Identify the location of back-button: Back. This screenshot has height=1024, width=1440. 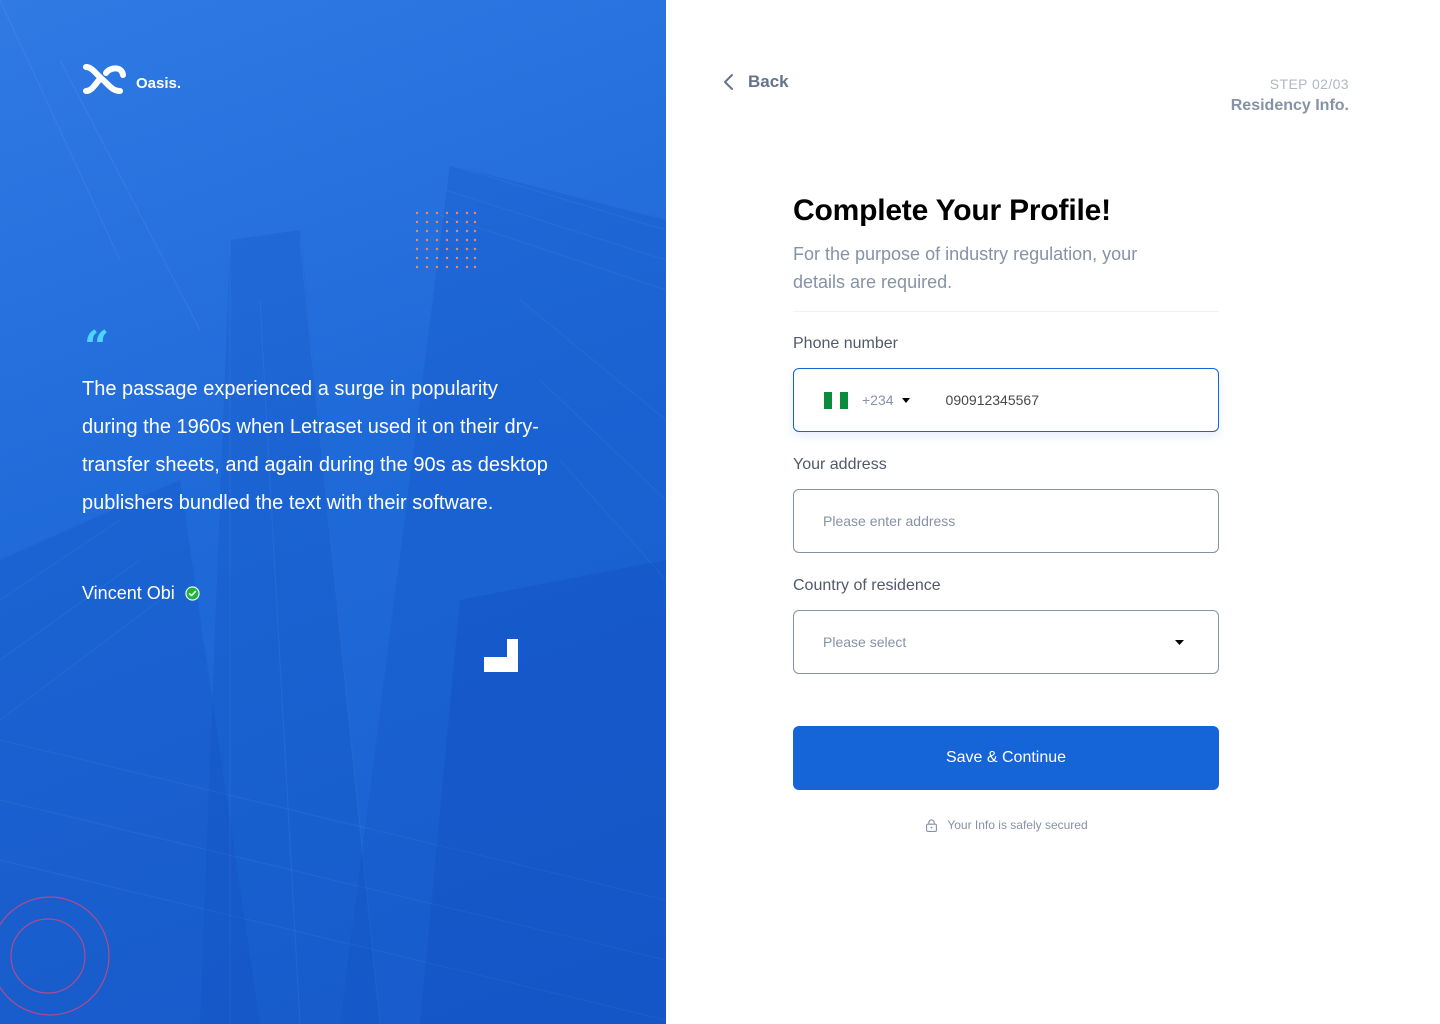
(755, 82).